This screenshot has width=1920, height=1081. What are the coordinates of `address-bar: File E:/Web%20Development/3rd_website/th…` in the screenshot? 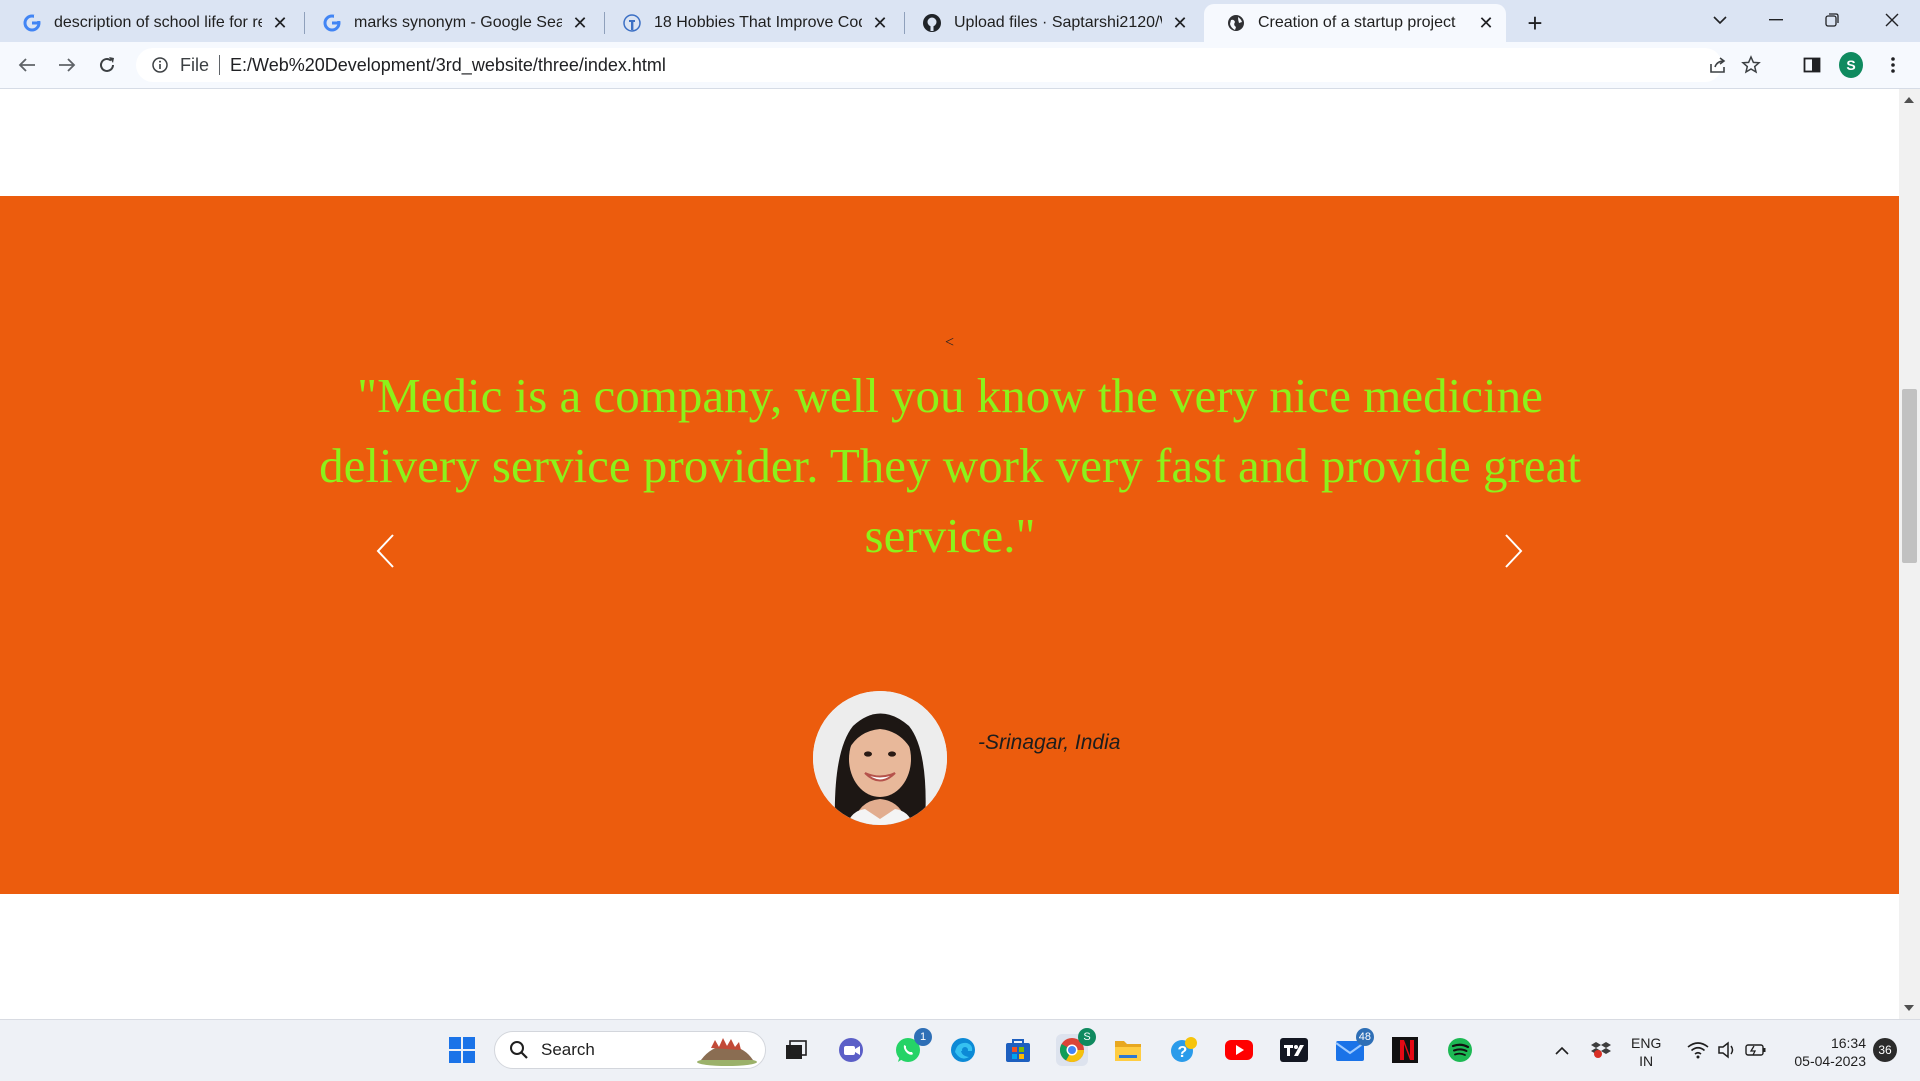 It's located at (948, 65).